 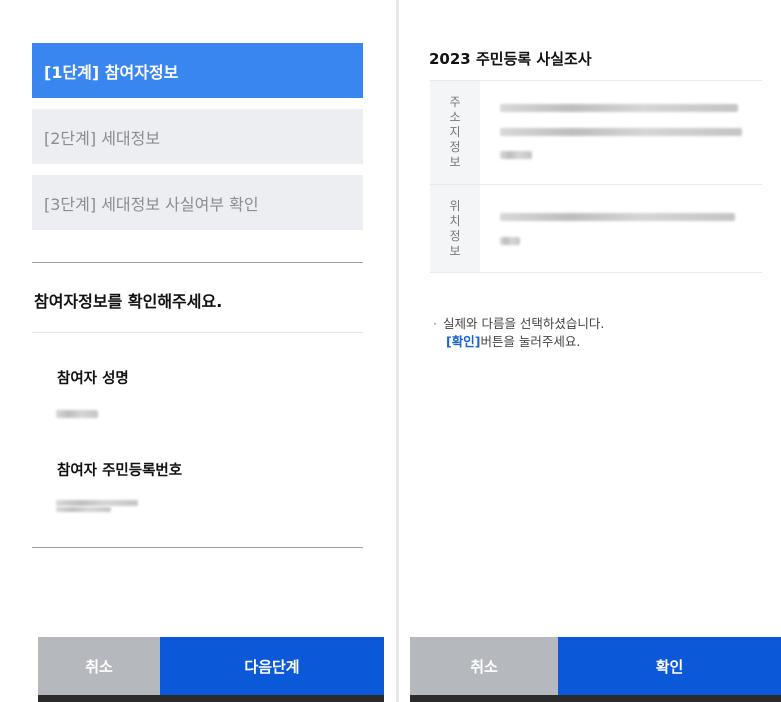 What do you see at coordinates (523, 323) in the screenshot?
I see `notice-line-1: 실제와 다름을 선택하셨습니다.` at bounding box center [523, 323].